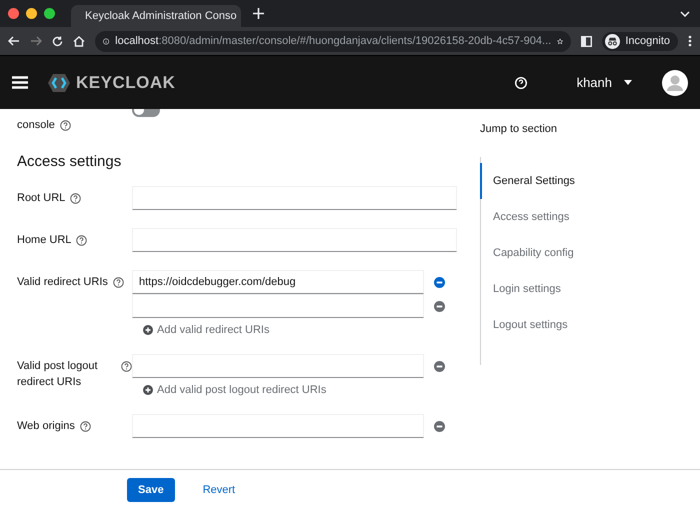 This screenshot has width=700, height=509. What do you see at coordinates (690, 41) in the screenshot?
I see `more-icon` at bounding box center [690, 41].